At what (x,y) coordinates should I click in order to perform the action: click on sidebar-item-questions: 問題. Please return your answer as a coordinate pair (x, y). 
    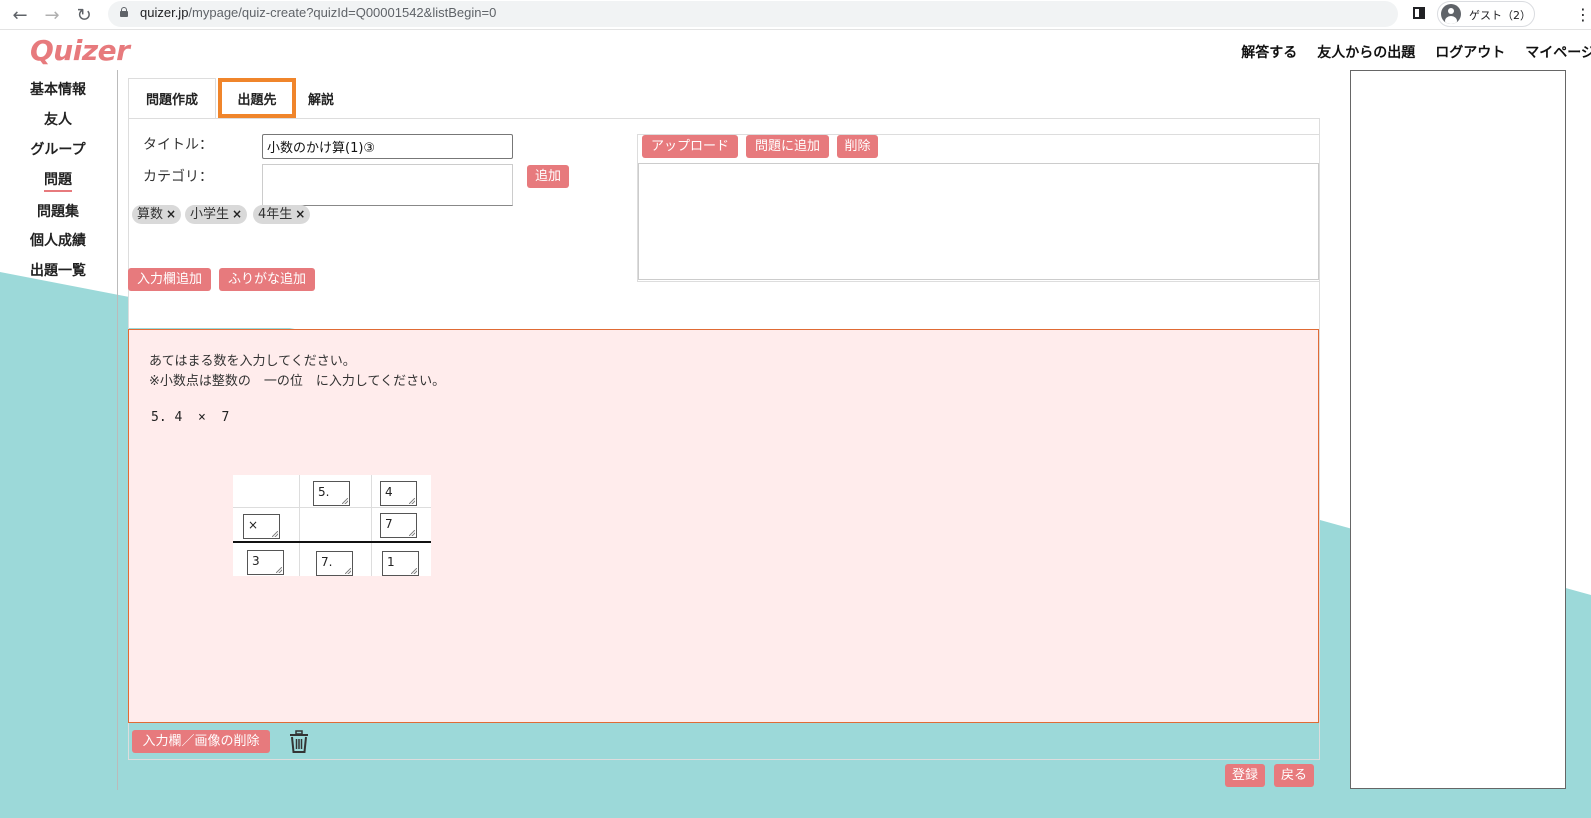
    Looking at the image, I should click on (58, 186).